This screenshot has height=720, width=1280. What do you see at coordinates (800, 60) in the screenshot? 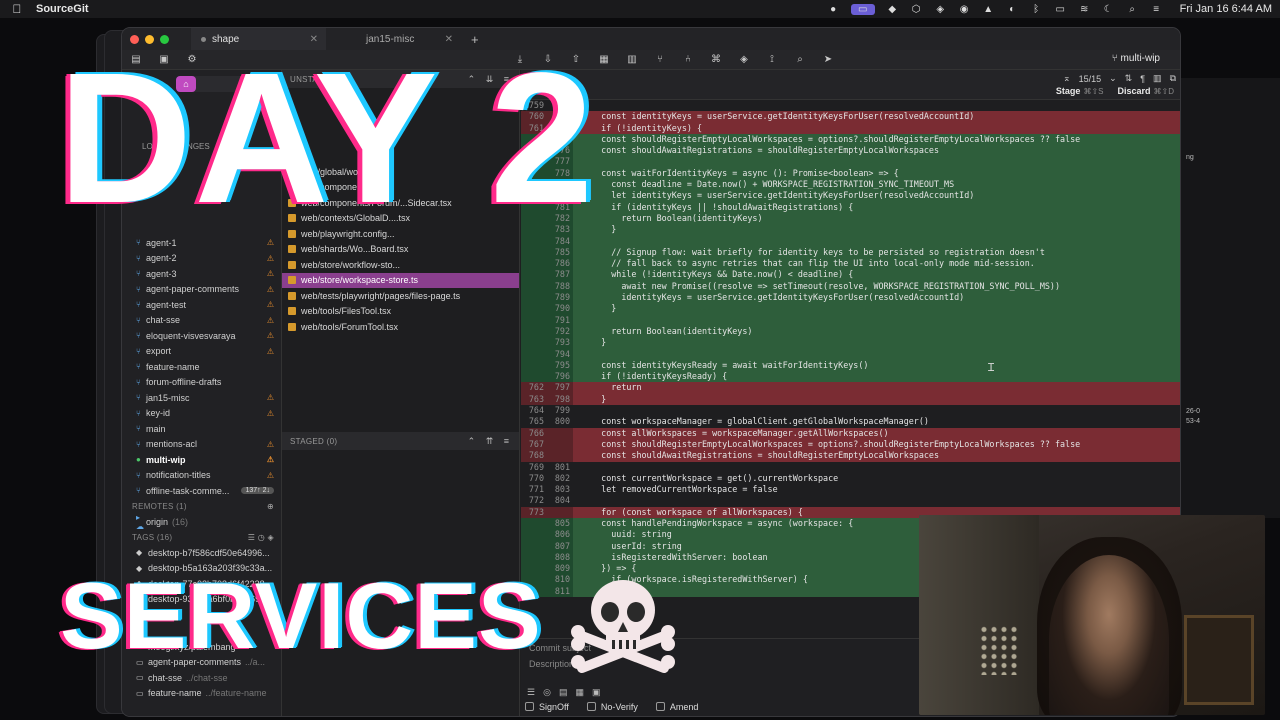
I see `search-commit-icon: ⌕` at bounding box center [800, 60].